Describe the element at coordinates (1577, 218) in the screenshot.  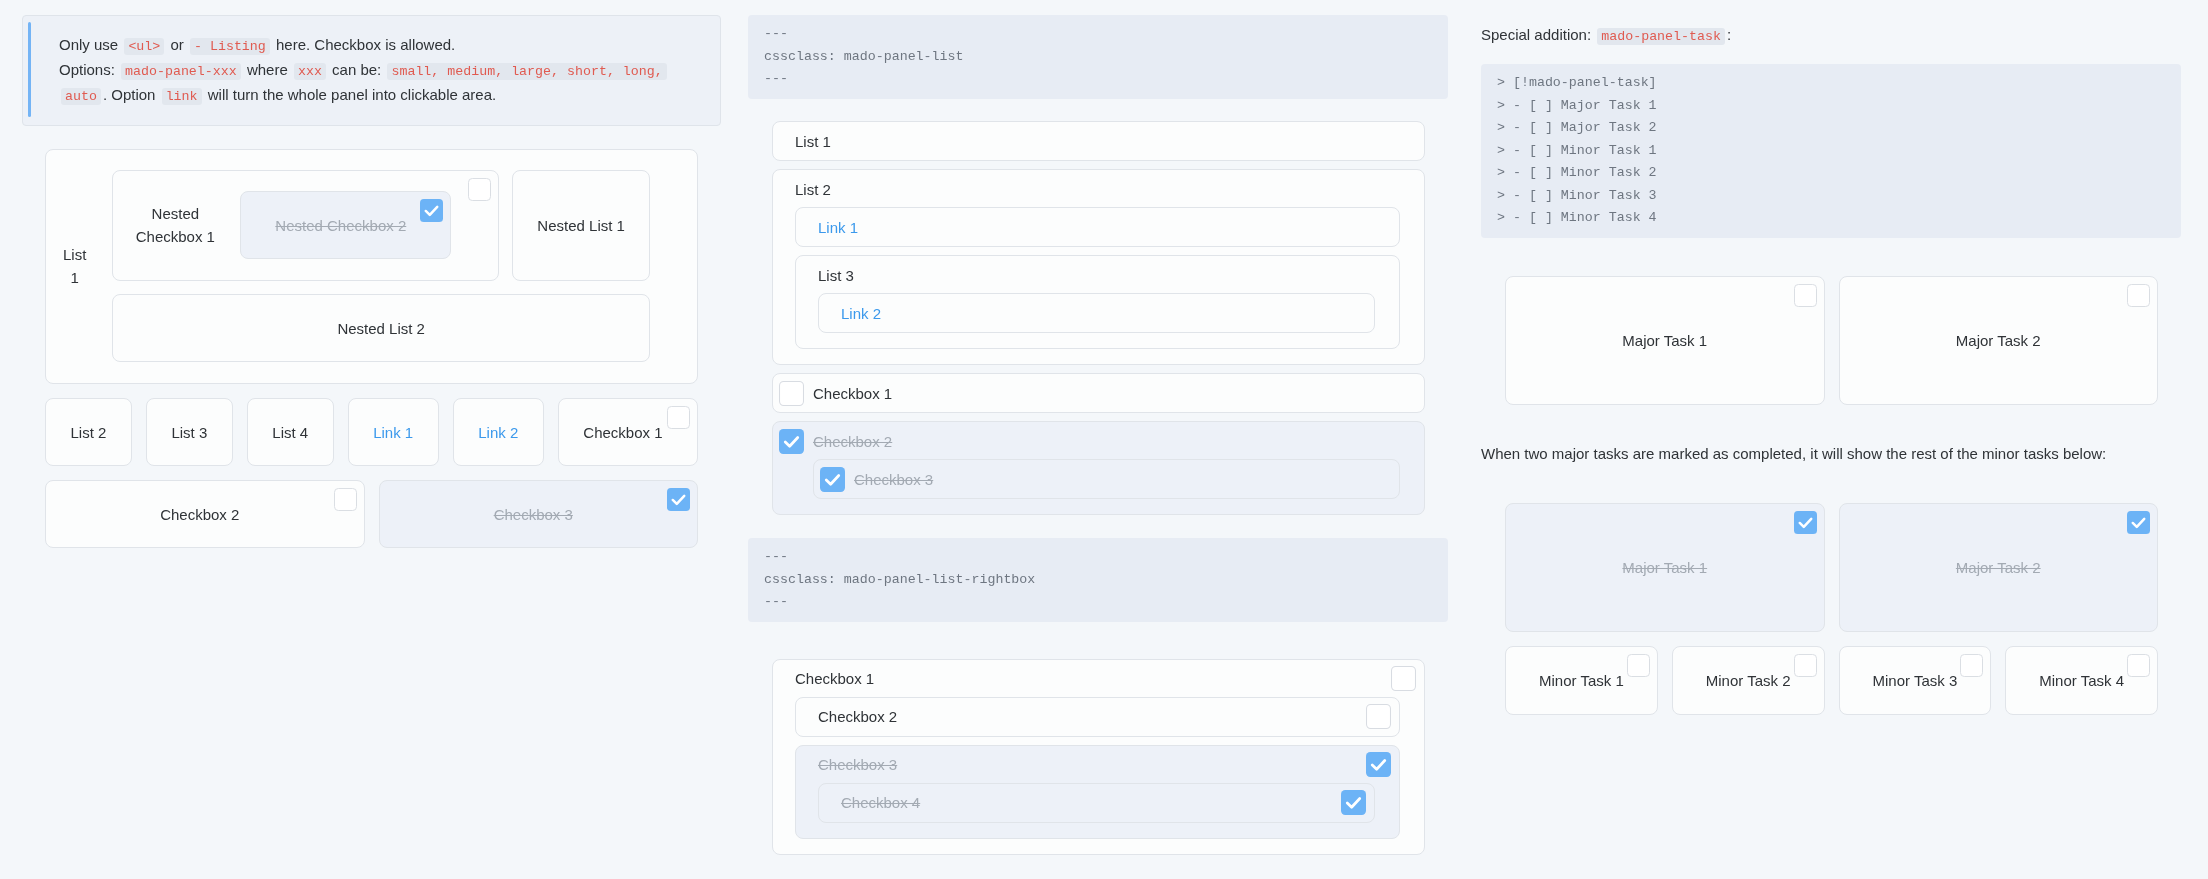
I see `code-line: > - [ ] Minor Task 4` at that location.